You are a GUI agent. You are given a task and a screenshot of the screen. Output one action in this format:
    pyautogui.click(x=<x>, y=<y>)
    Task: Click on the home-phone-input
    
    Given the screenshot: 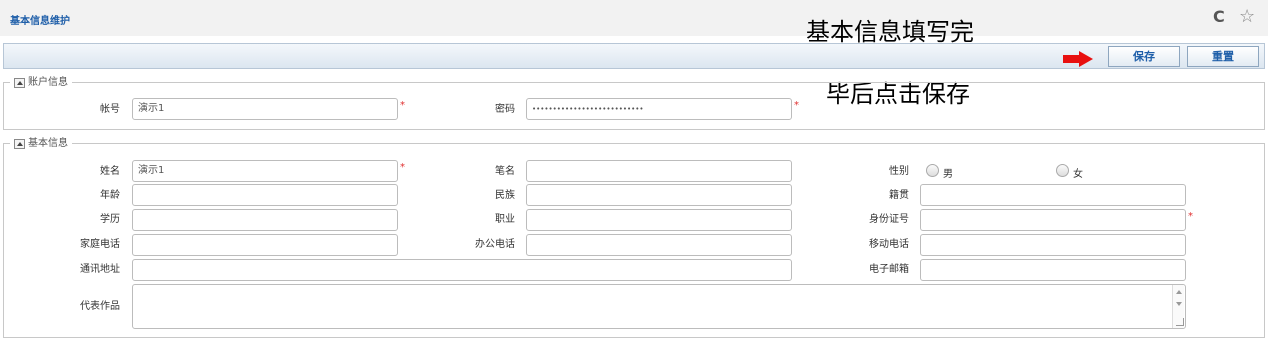 What is the action you would take?
    pyautogui.click(x=265, y=245)
    